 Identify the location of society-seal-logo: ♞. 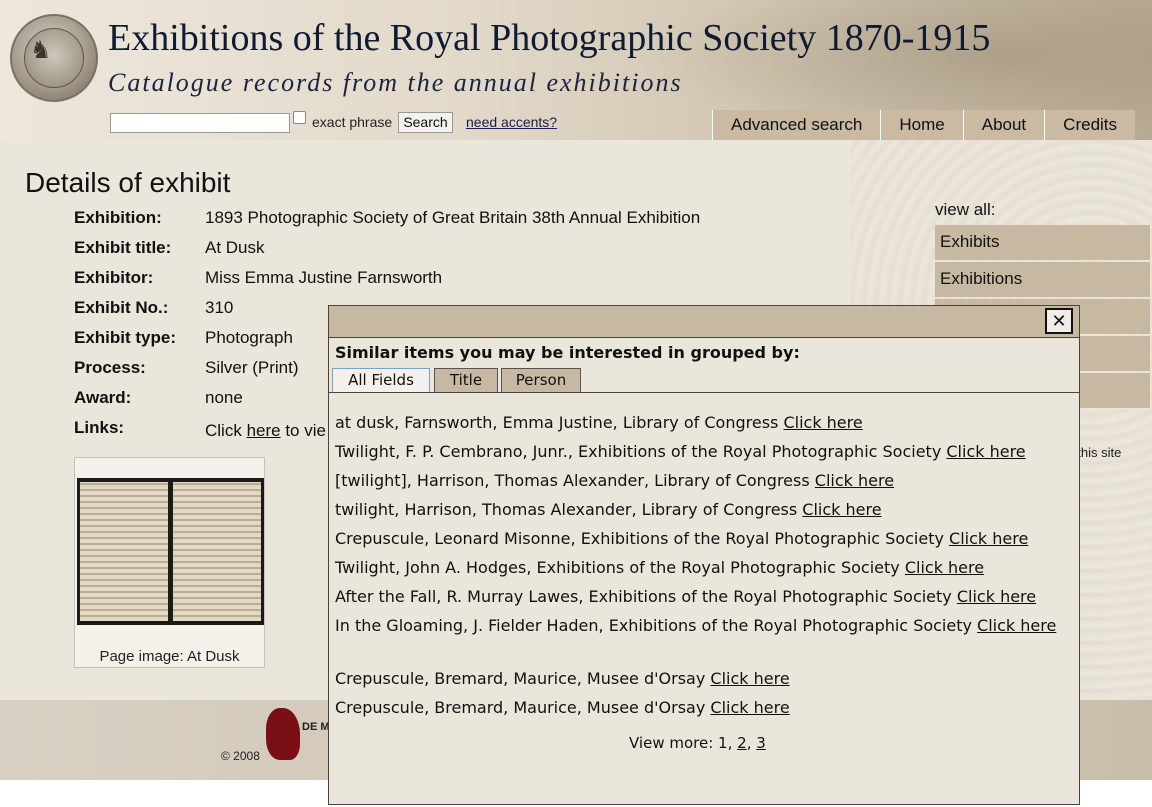
(54, 58).